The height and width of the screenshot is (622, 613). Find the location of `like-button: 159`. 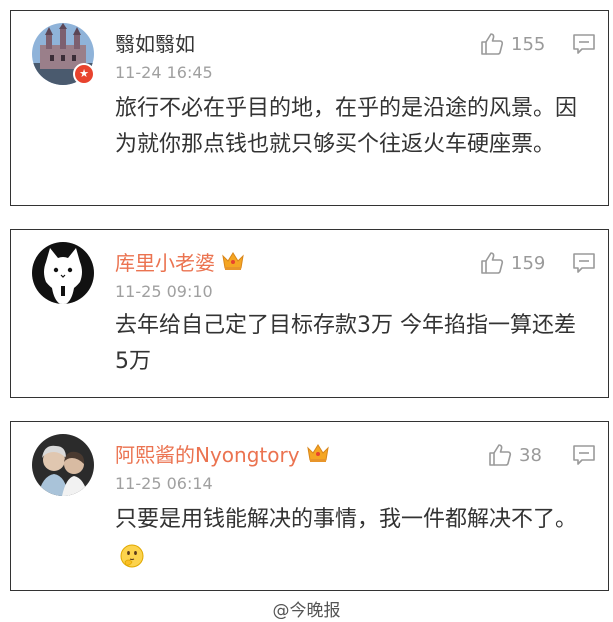

like-button: 159 is located at coordinates (512, 263).